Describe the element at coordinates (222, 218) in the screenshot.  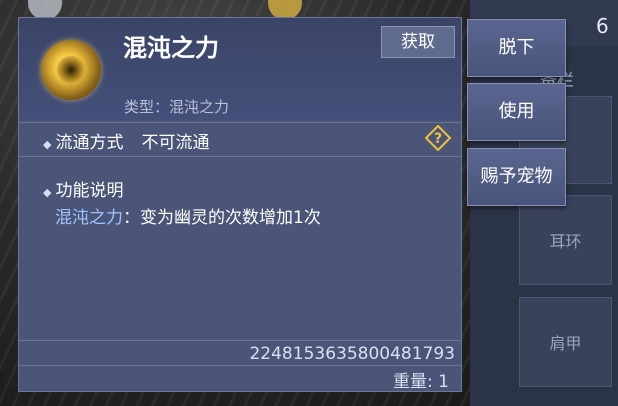
I see `function-text: ：变为幽灵的次数增加1次` at that location.